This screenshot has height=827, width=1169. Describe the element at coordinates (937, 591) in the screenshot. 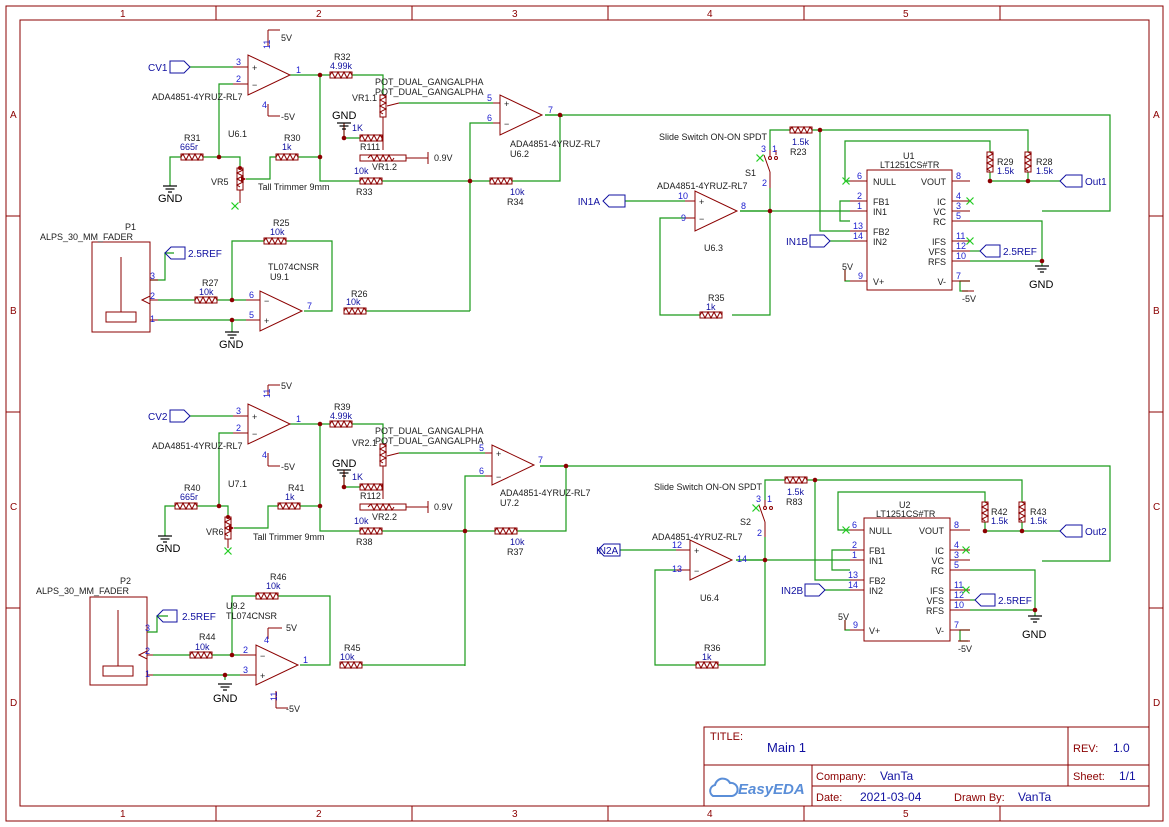

I see `pin-name: IFS` at that location.